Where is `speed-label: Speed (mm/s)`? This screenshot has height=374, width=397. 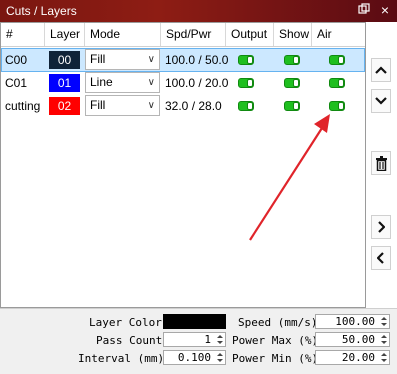
speed-label: Speed (mm/s) is located at coordinates (278, 322).